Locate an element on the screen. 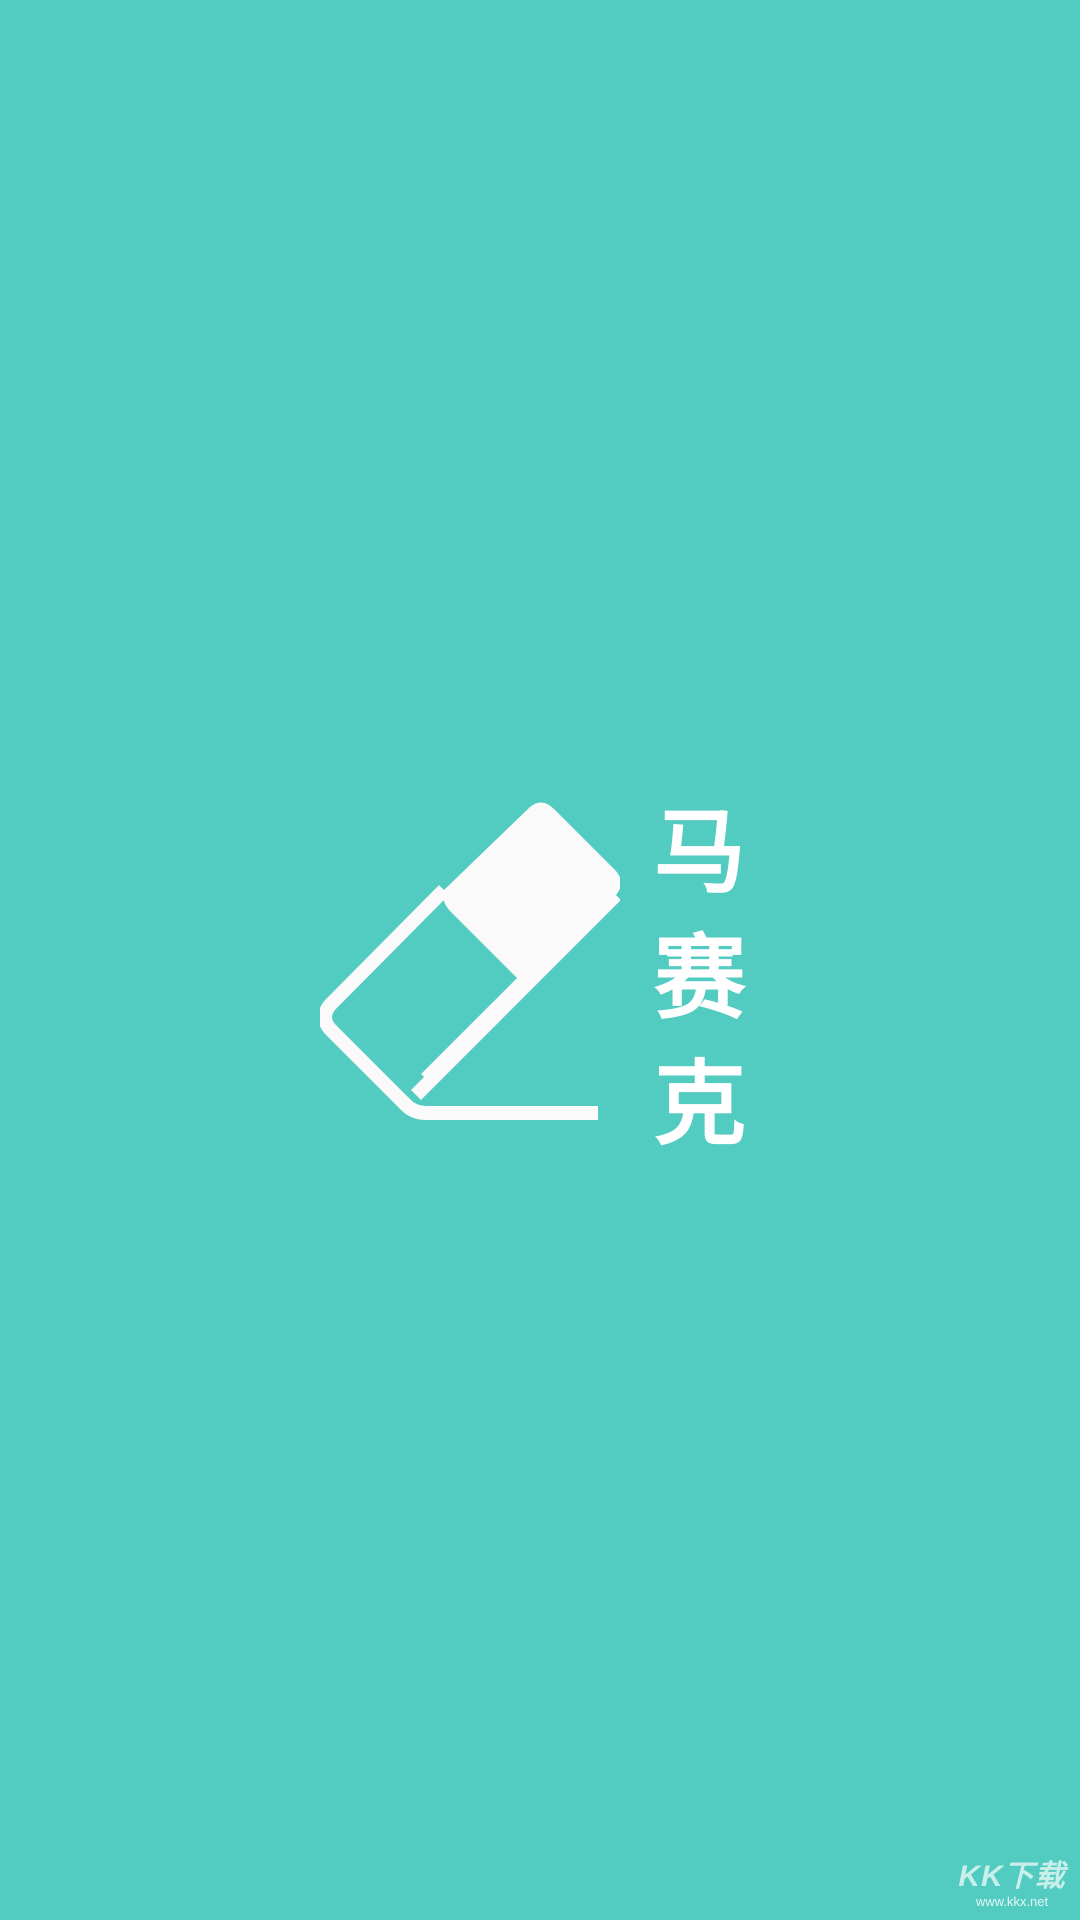  watermark: KK下载 www.kkx.net is located at coordinates (1012, 1888).